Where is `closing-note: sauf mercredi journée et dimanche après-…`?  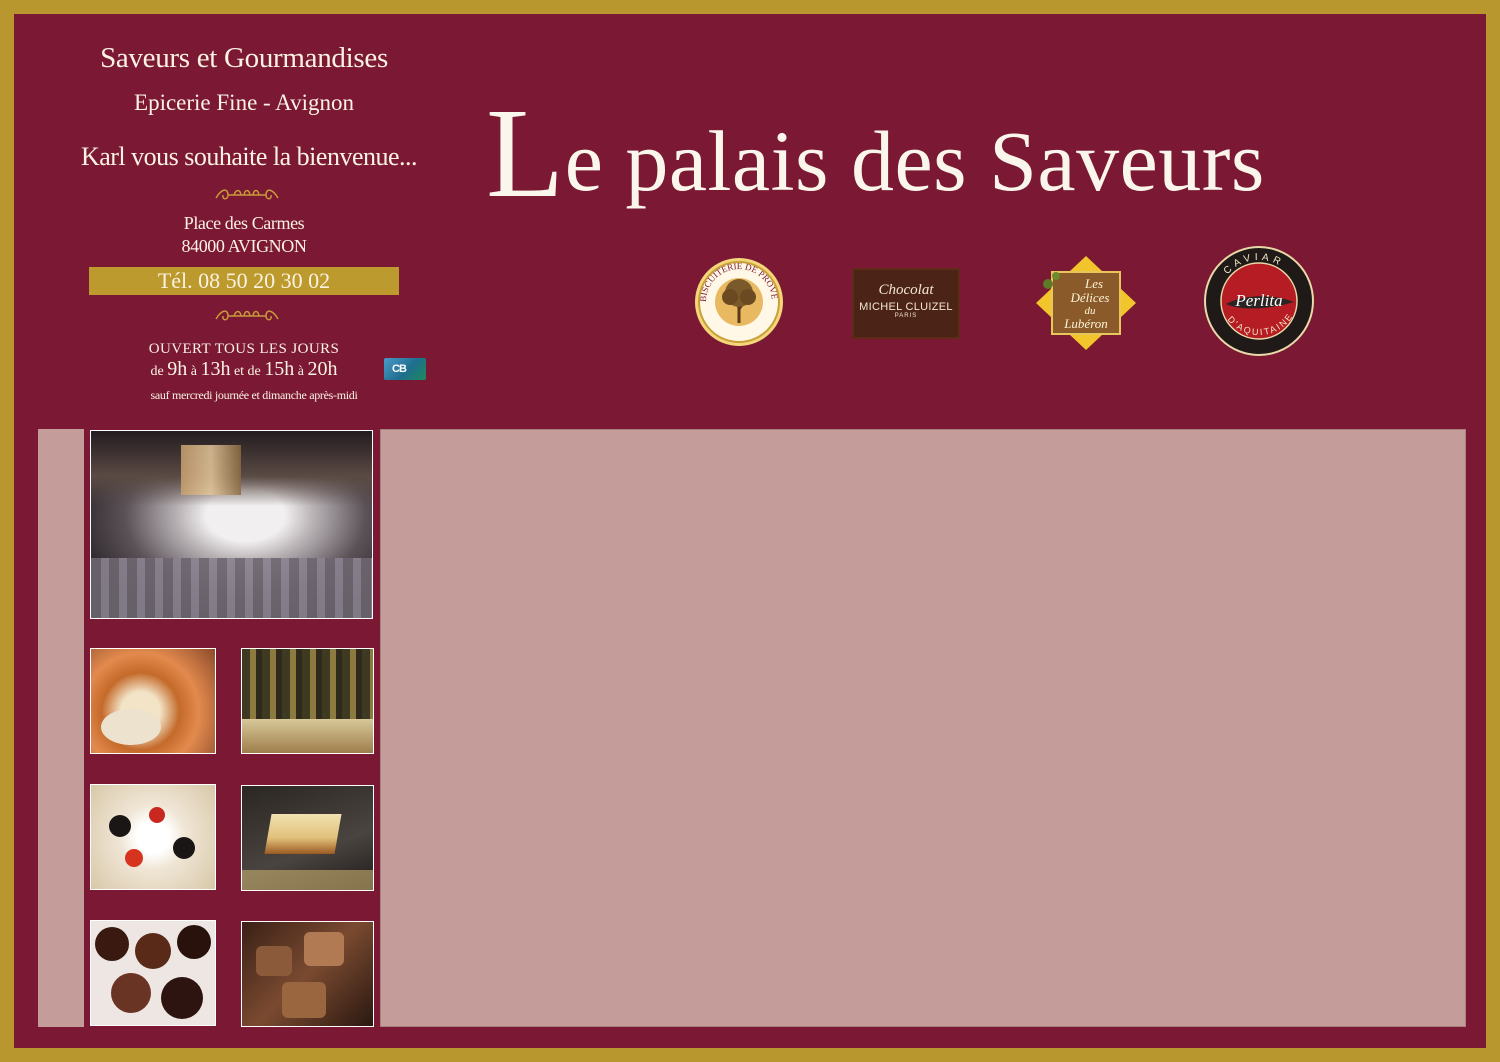 closing-note: sauf mercredi journée et dimanche après-… is located at coordinates (254, 395).